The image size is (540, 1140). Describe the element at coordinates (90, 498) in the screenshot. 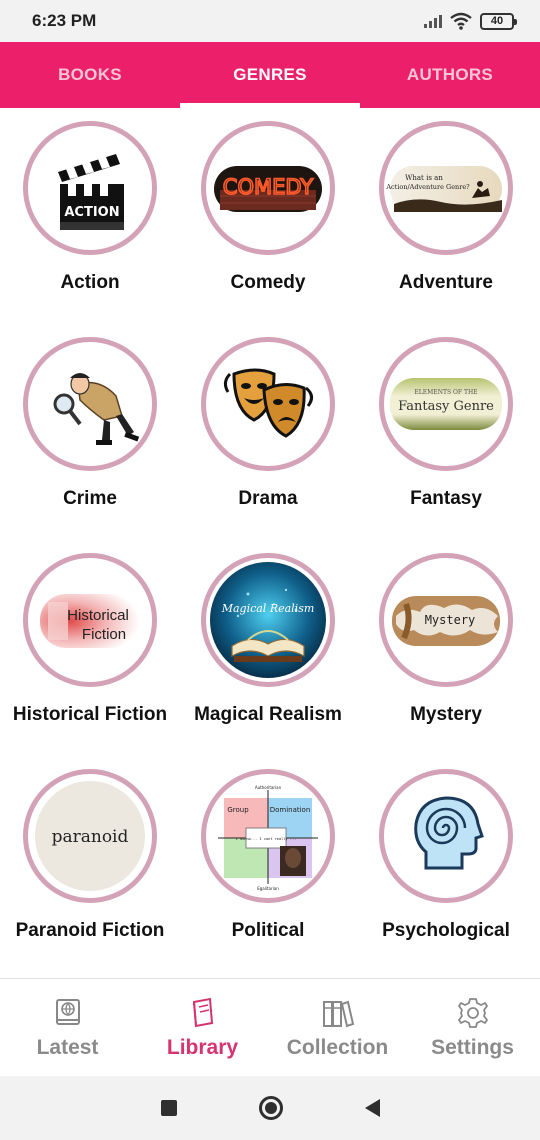

I see `genre-label: Crime` at that location.